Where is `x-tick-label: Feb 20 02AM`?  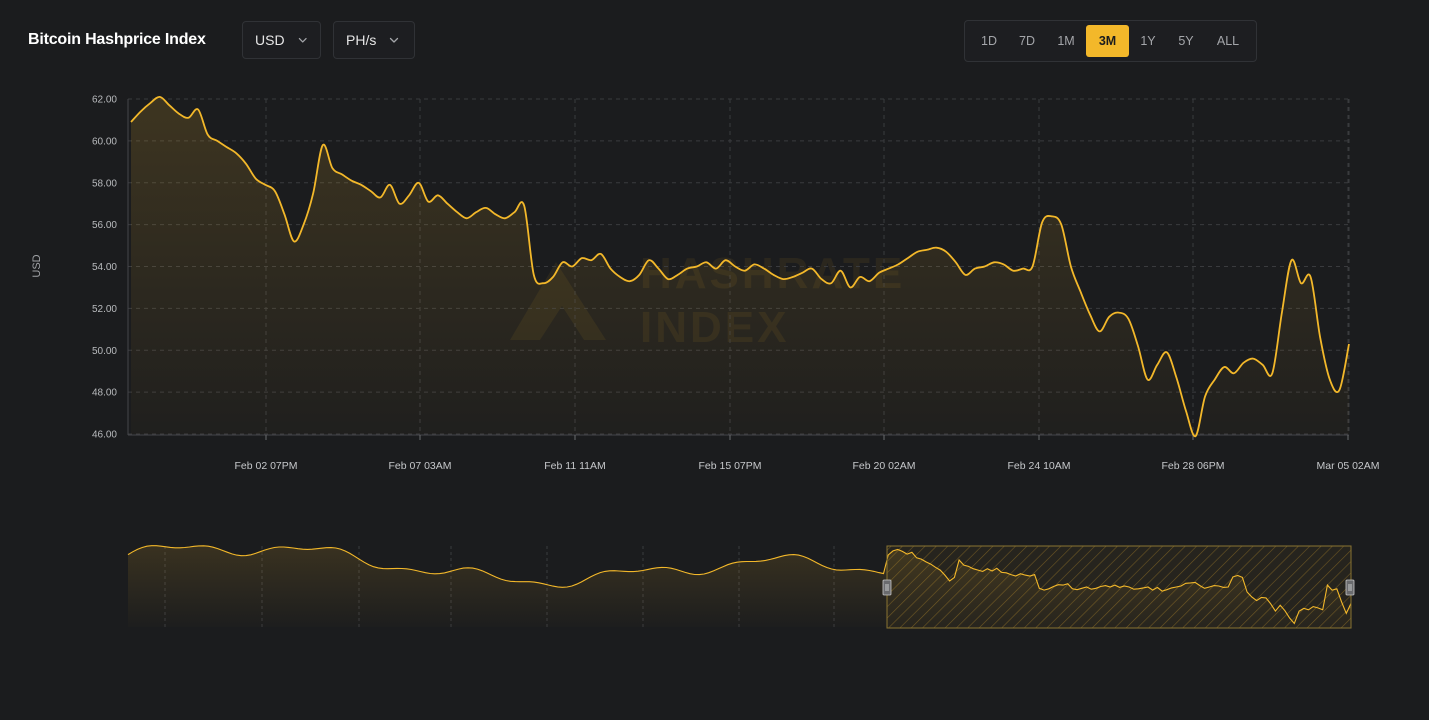 x-tick-label: Feb 20 02AM is located at coordinates (883, 466).